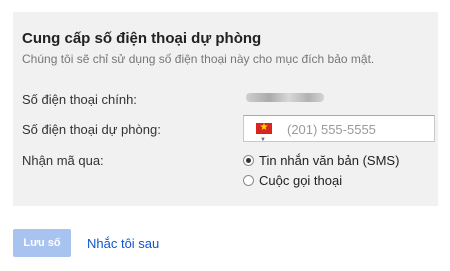  I want to click on sms-radio-label: Tin nhắn văn bản (SMS), so click(329, 160).